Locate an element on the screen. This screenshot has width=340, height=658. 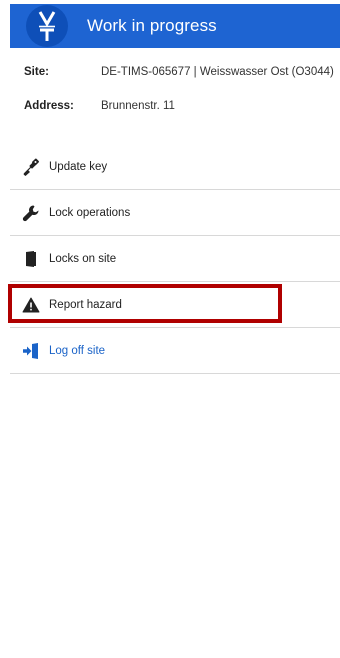
menu-item-log-off-site: Log off site is located at coordinates (175, 351).